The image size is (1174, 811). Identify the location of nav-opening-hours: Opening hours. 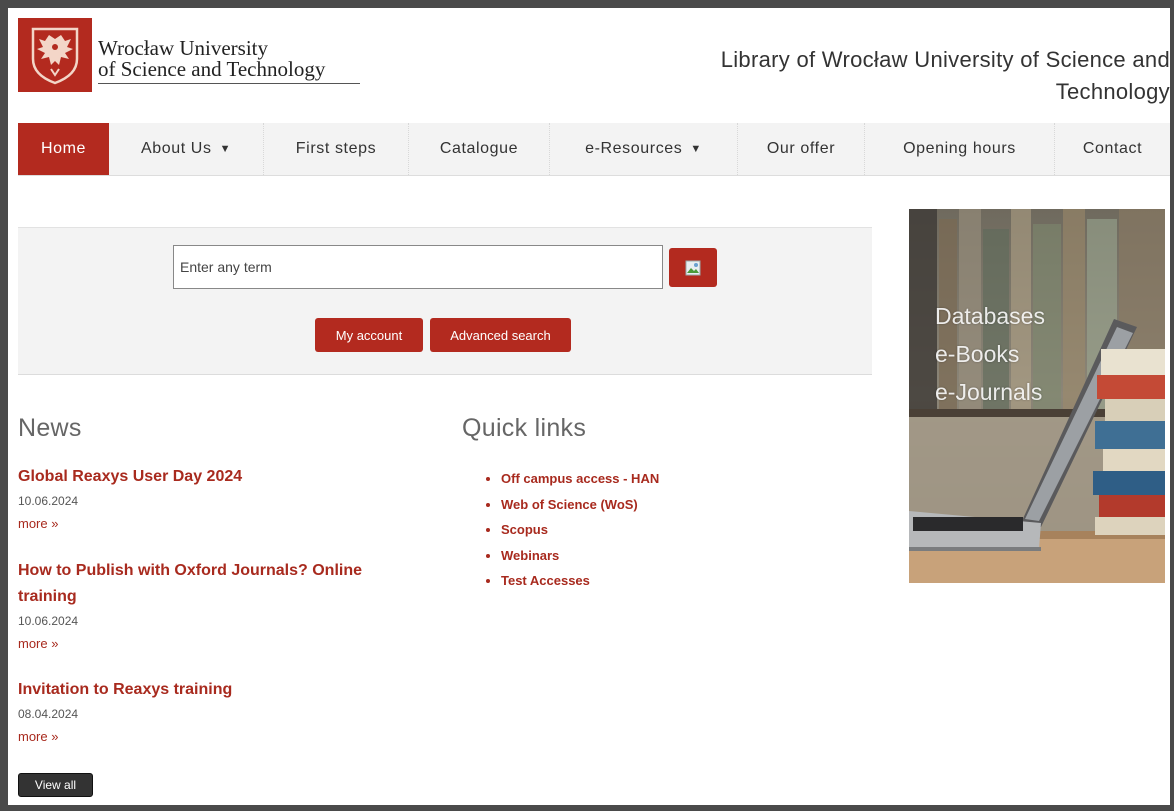
(960, 149).